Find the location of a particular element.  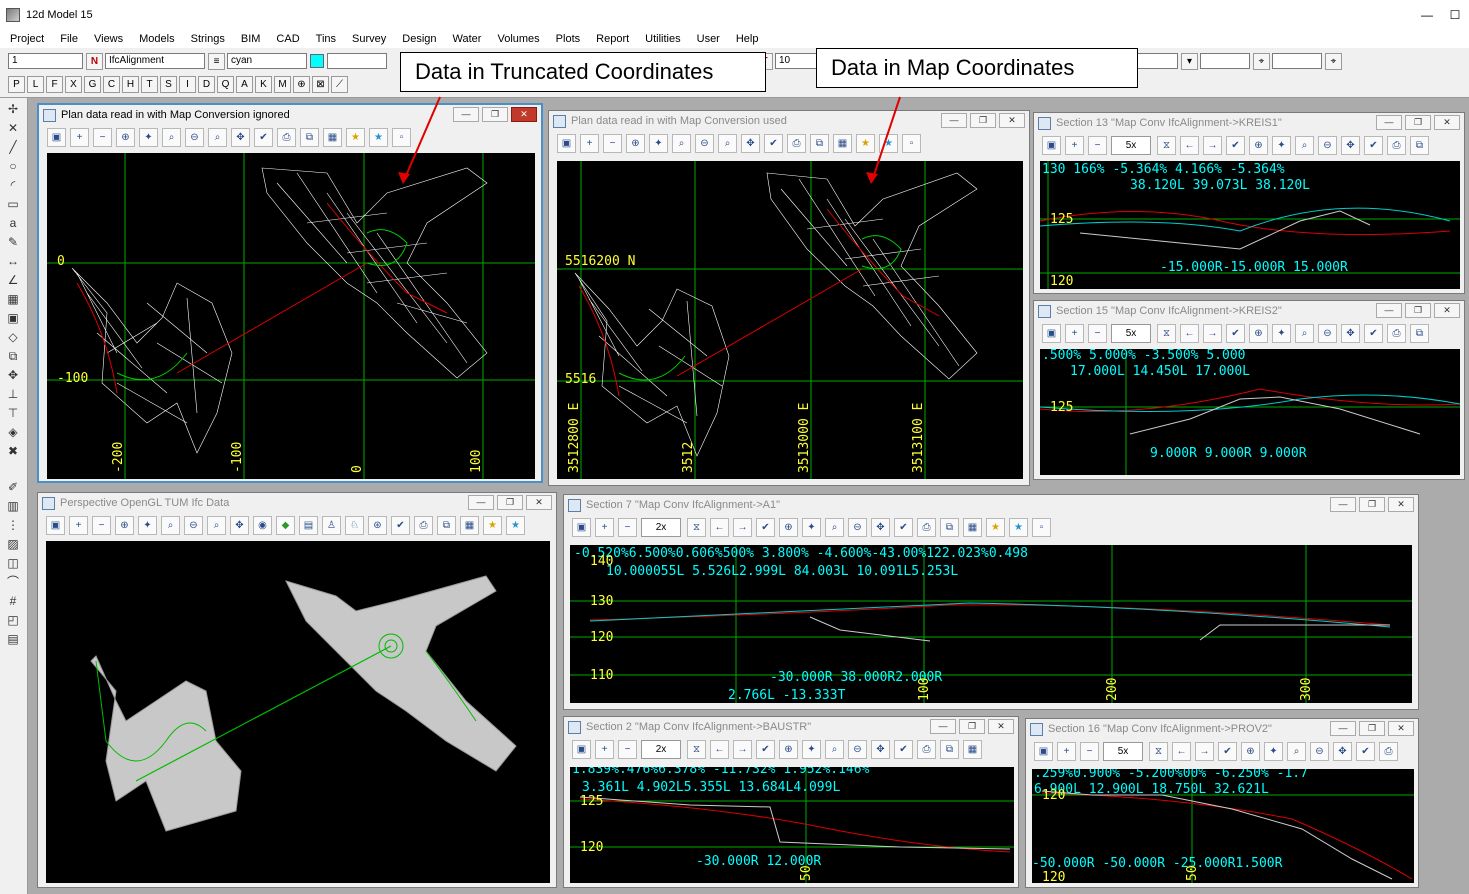

name-field: 1 is located at coordinates (45, 61).